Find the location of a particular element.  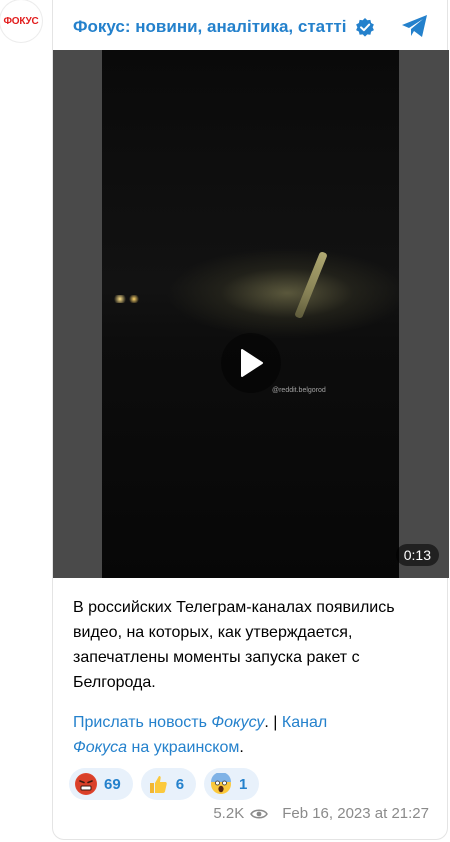

post-date: Feb 16, 2023 at 21:27 is located at coordinates (355, 813).